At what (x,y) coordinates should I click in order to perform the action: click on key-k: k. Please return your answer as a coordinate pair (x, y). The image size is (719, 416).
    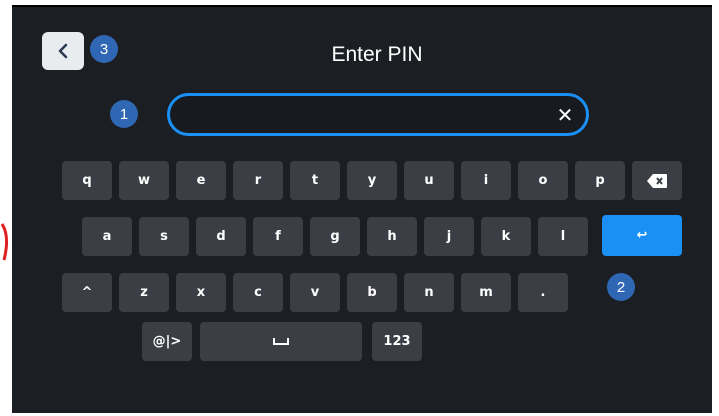
    Looking at the image, I should click on (506, 236).